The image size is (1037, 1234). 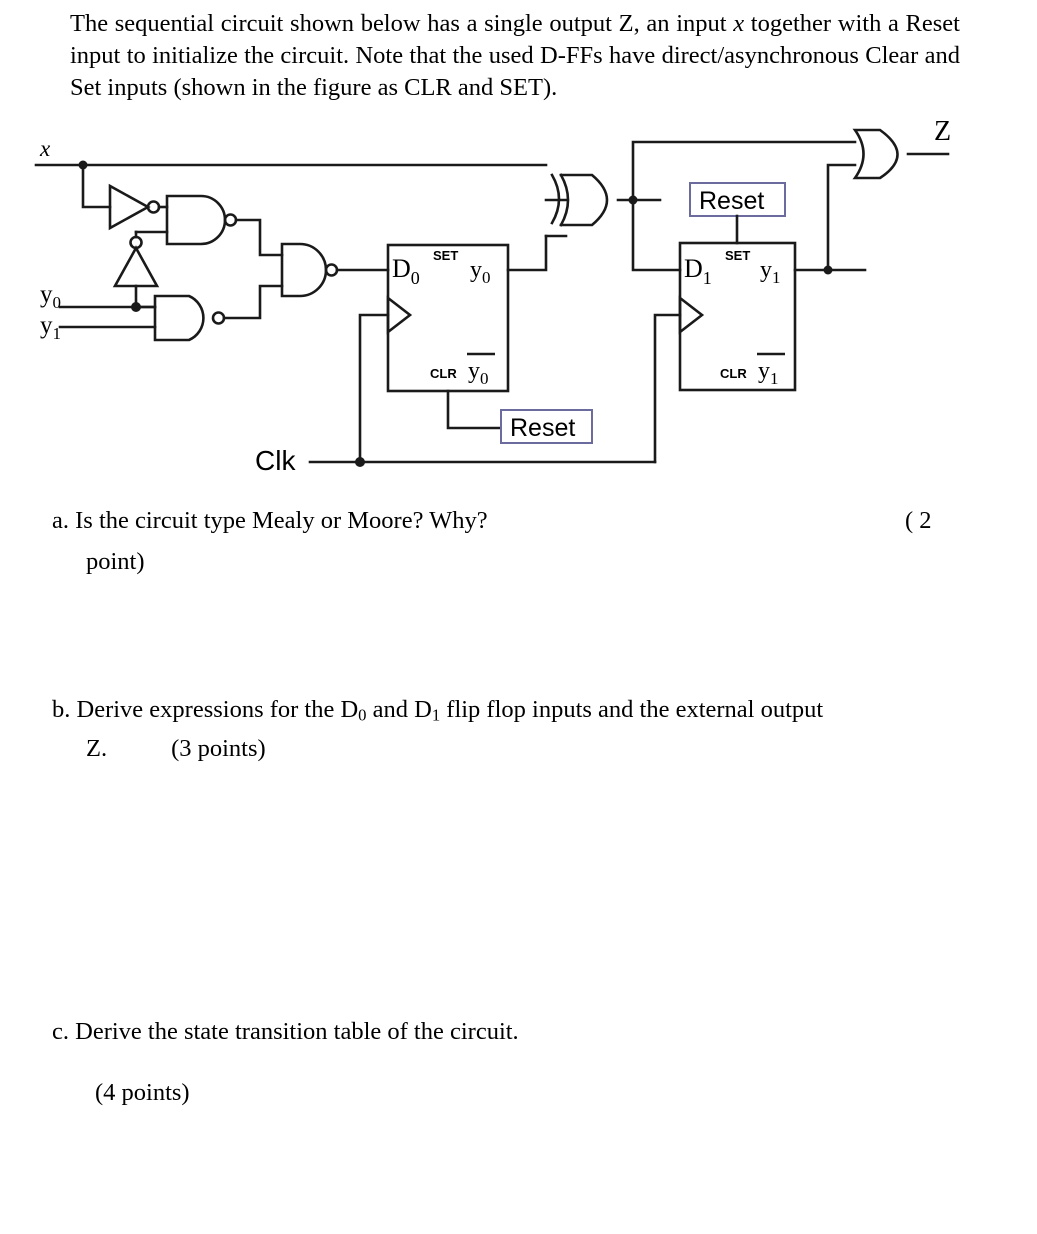 What do you see at coordinates (230, 220) in the screenshot?
I see `nand1-bubble` at bounding box center [230, 220].